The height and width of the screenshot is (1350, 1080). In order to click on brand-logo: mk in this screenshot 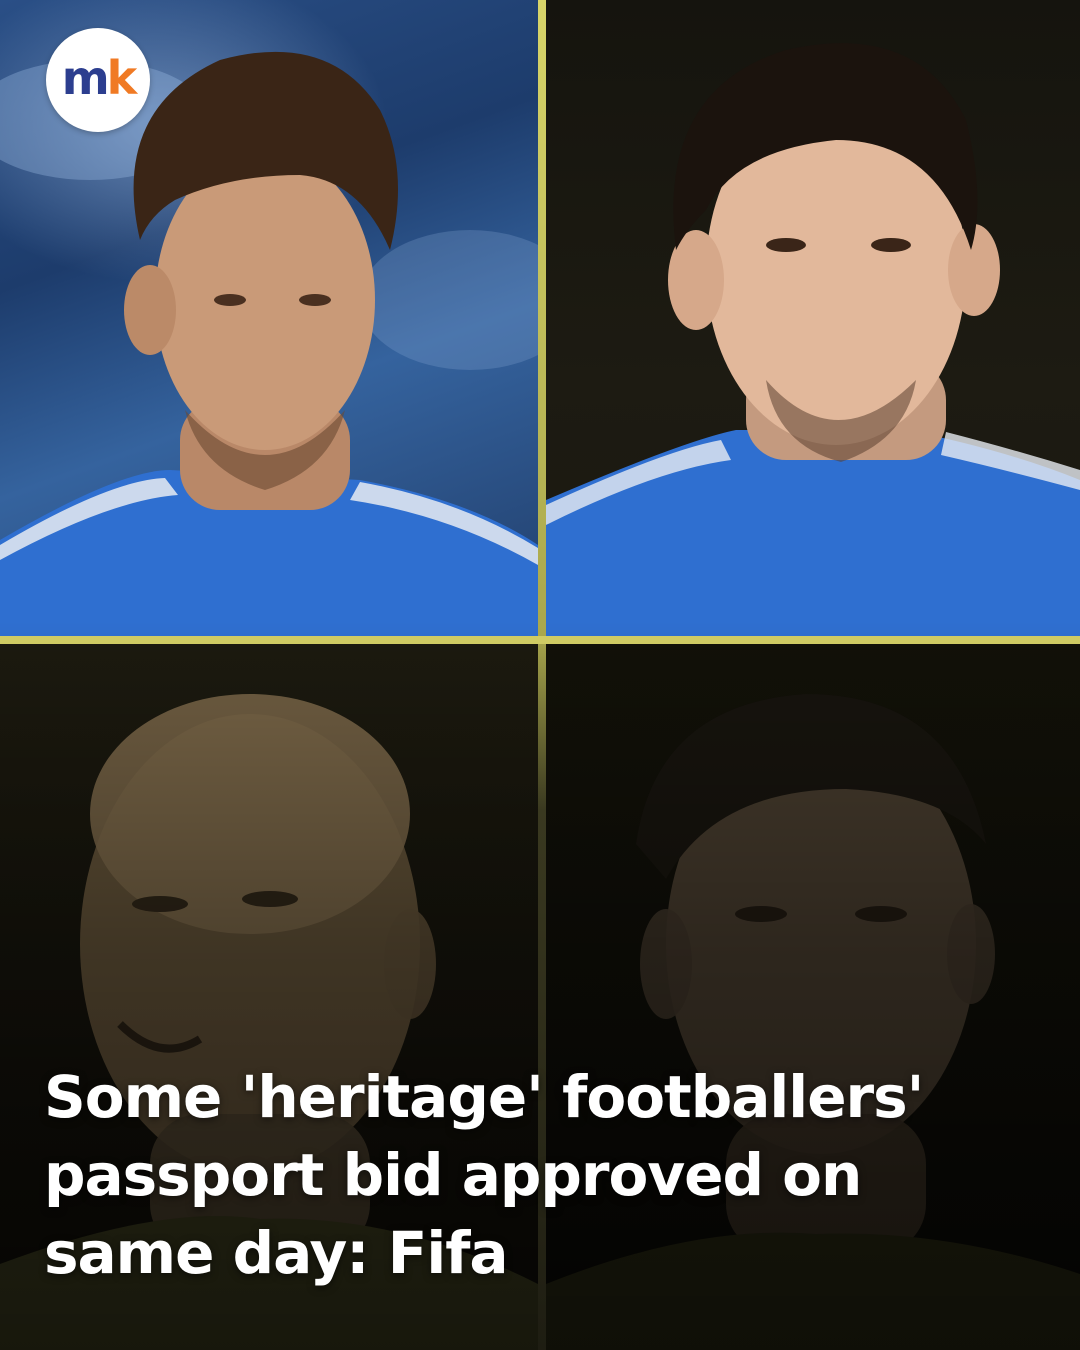, I will do `click(98, 80)`.